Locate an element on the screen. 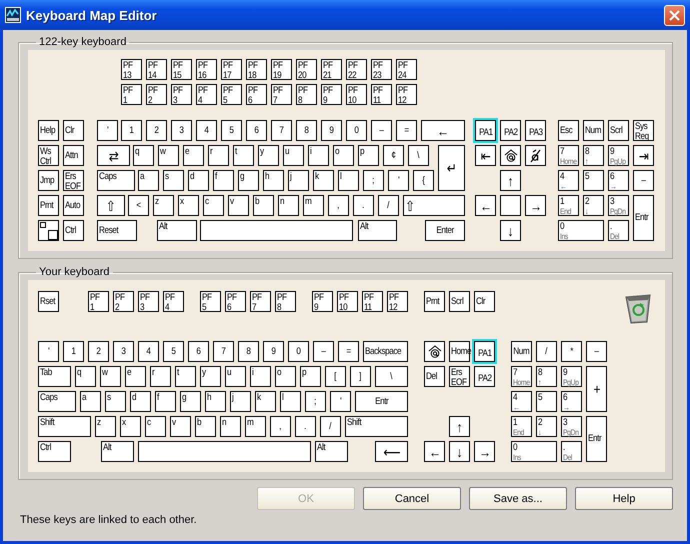 Image resolution: width=690 pixels, height=544 pixels. keyboard-key: 7 Home is located at coordinates (568, 155).